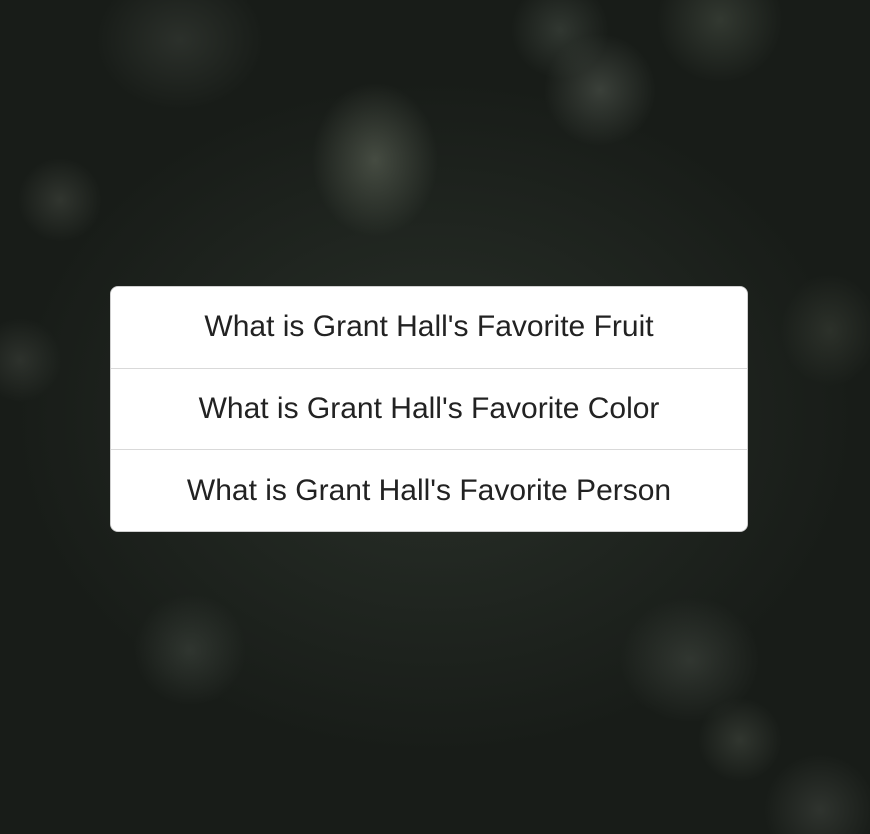 The width and height of the screenshot is (870, 834). I want to click on menu-item-favorite-fruit: What is Grant Hall's Favorite Fruit, so click(429, 327).